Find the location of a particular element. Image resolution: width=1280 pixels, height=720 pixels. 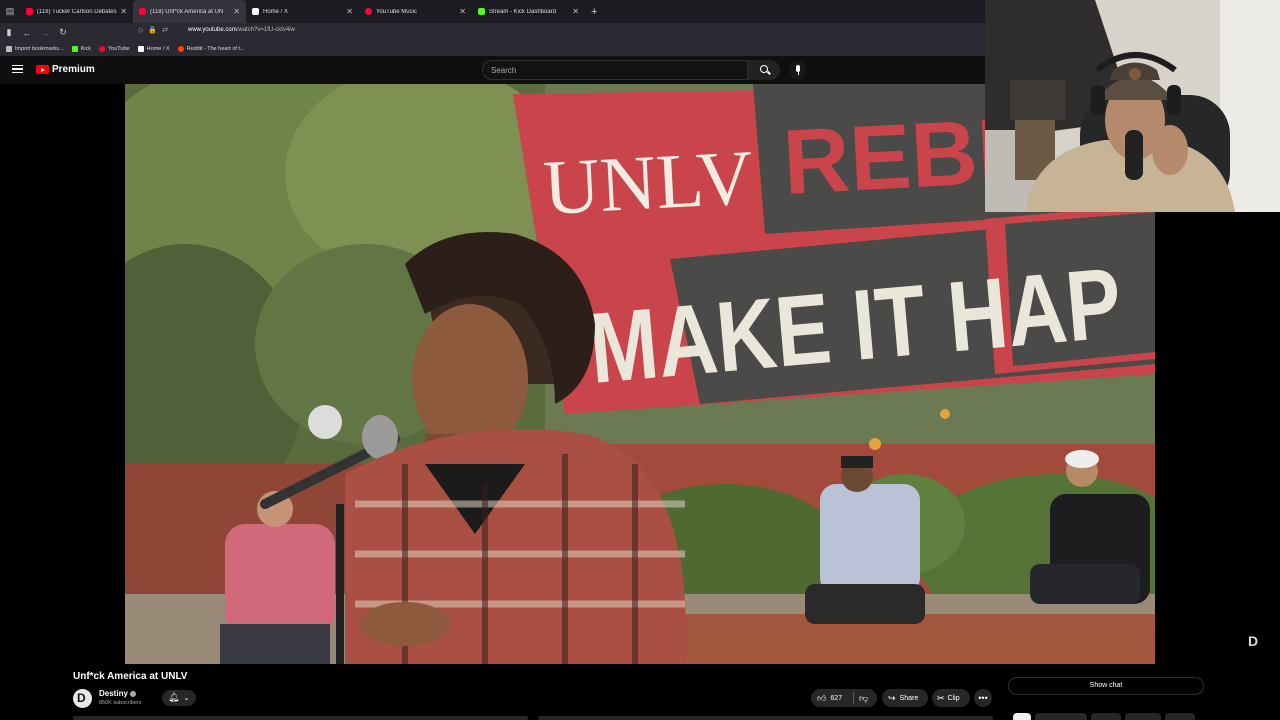

browser-tab: Stream - Kick Dashboard ✕ is located at coordinates (528, 11).